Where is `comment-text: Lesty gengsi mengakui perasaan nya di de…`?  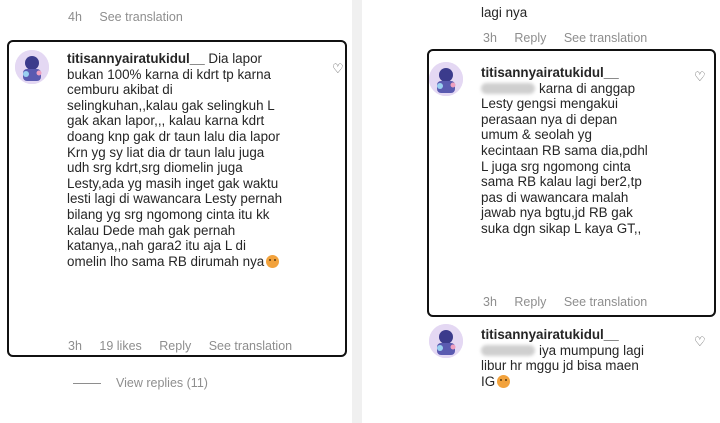 comment-text: Lesty gengsi mengakui perasaan nya di de… is located at coordinates (564, 166).